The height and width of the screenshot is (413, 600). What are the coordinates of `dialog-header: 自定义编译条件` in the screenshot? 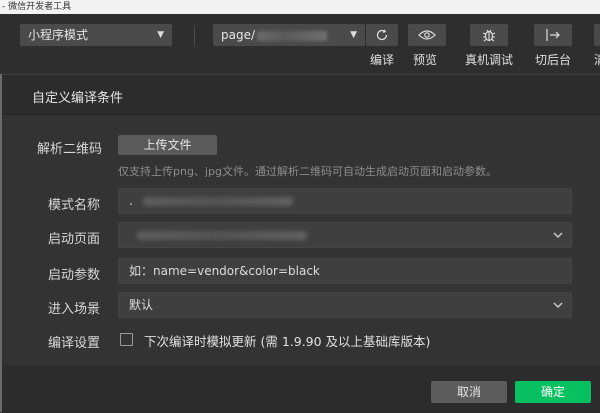 It's located at (301, 95).